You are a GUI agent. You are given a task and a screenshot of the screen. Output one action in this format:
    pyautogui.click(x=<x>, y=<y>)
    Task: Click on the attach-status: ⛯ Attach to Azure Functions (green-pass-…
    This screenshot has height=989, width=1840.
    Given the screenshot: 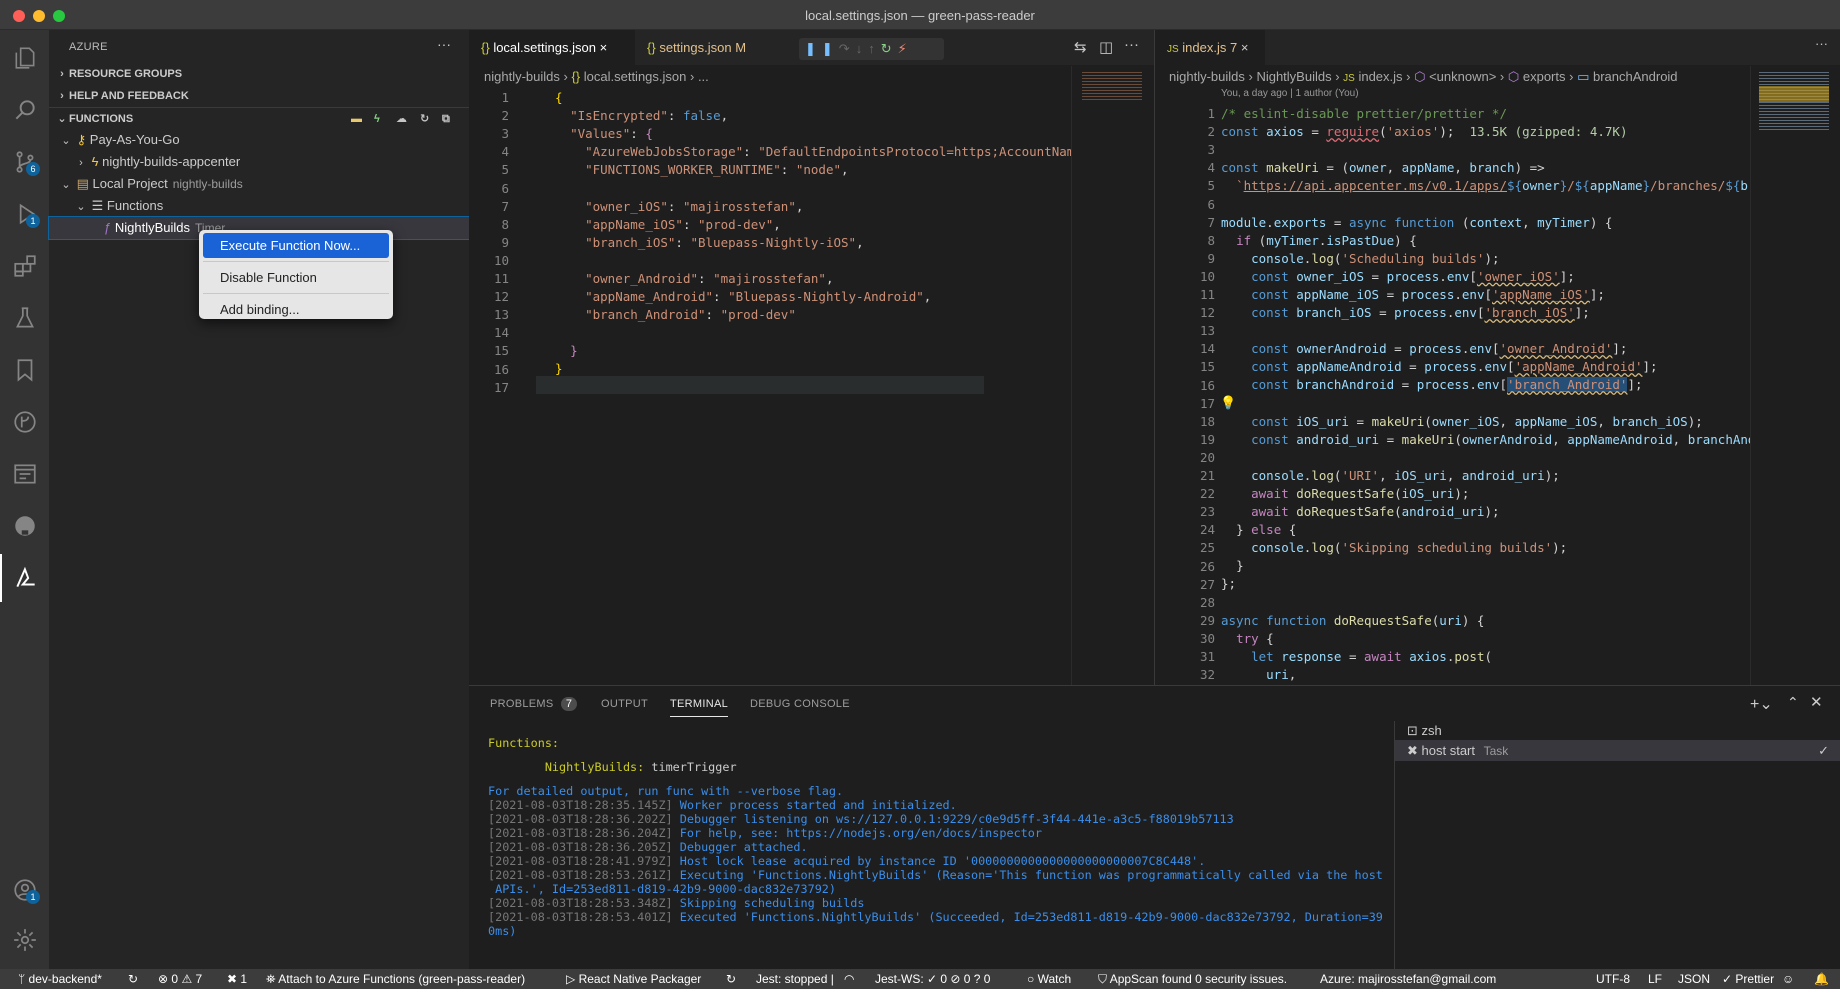 What is the action you would take?
    pyautogui.click(x=395, y=979)
    